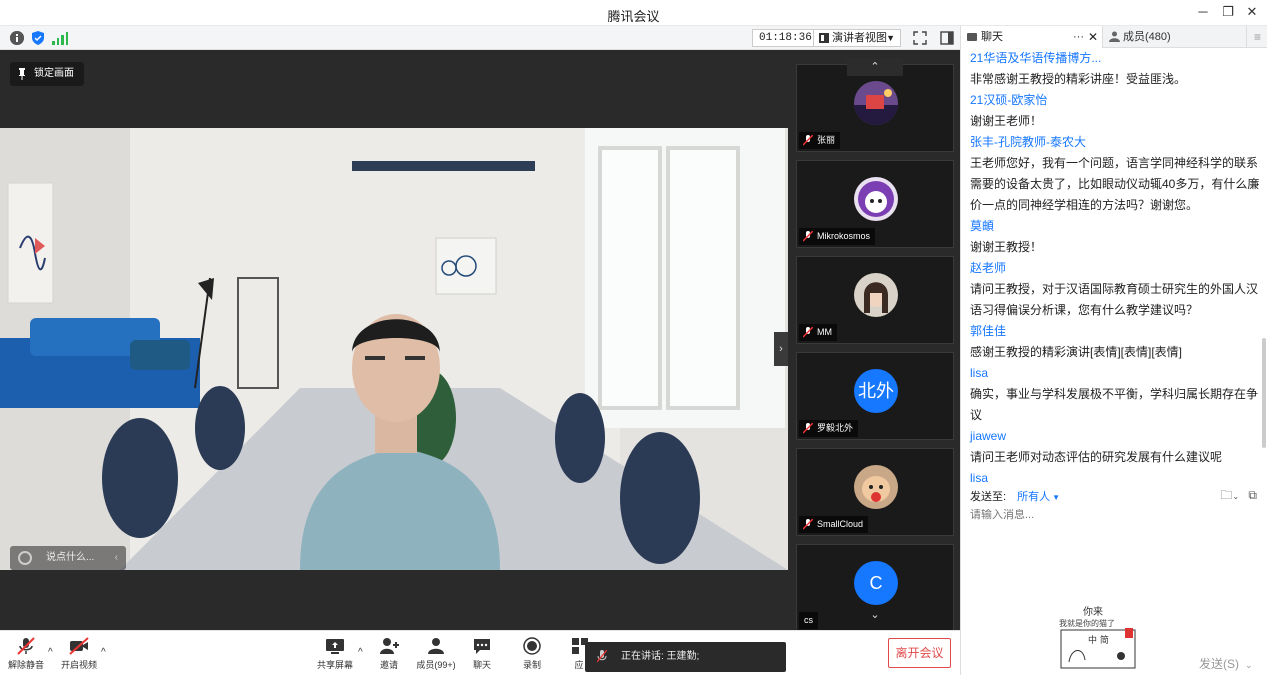 The width and height of the screenshot is (1267, 675). I want to click on participant-name: Mikrokosmos, so click(837, 236).